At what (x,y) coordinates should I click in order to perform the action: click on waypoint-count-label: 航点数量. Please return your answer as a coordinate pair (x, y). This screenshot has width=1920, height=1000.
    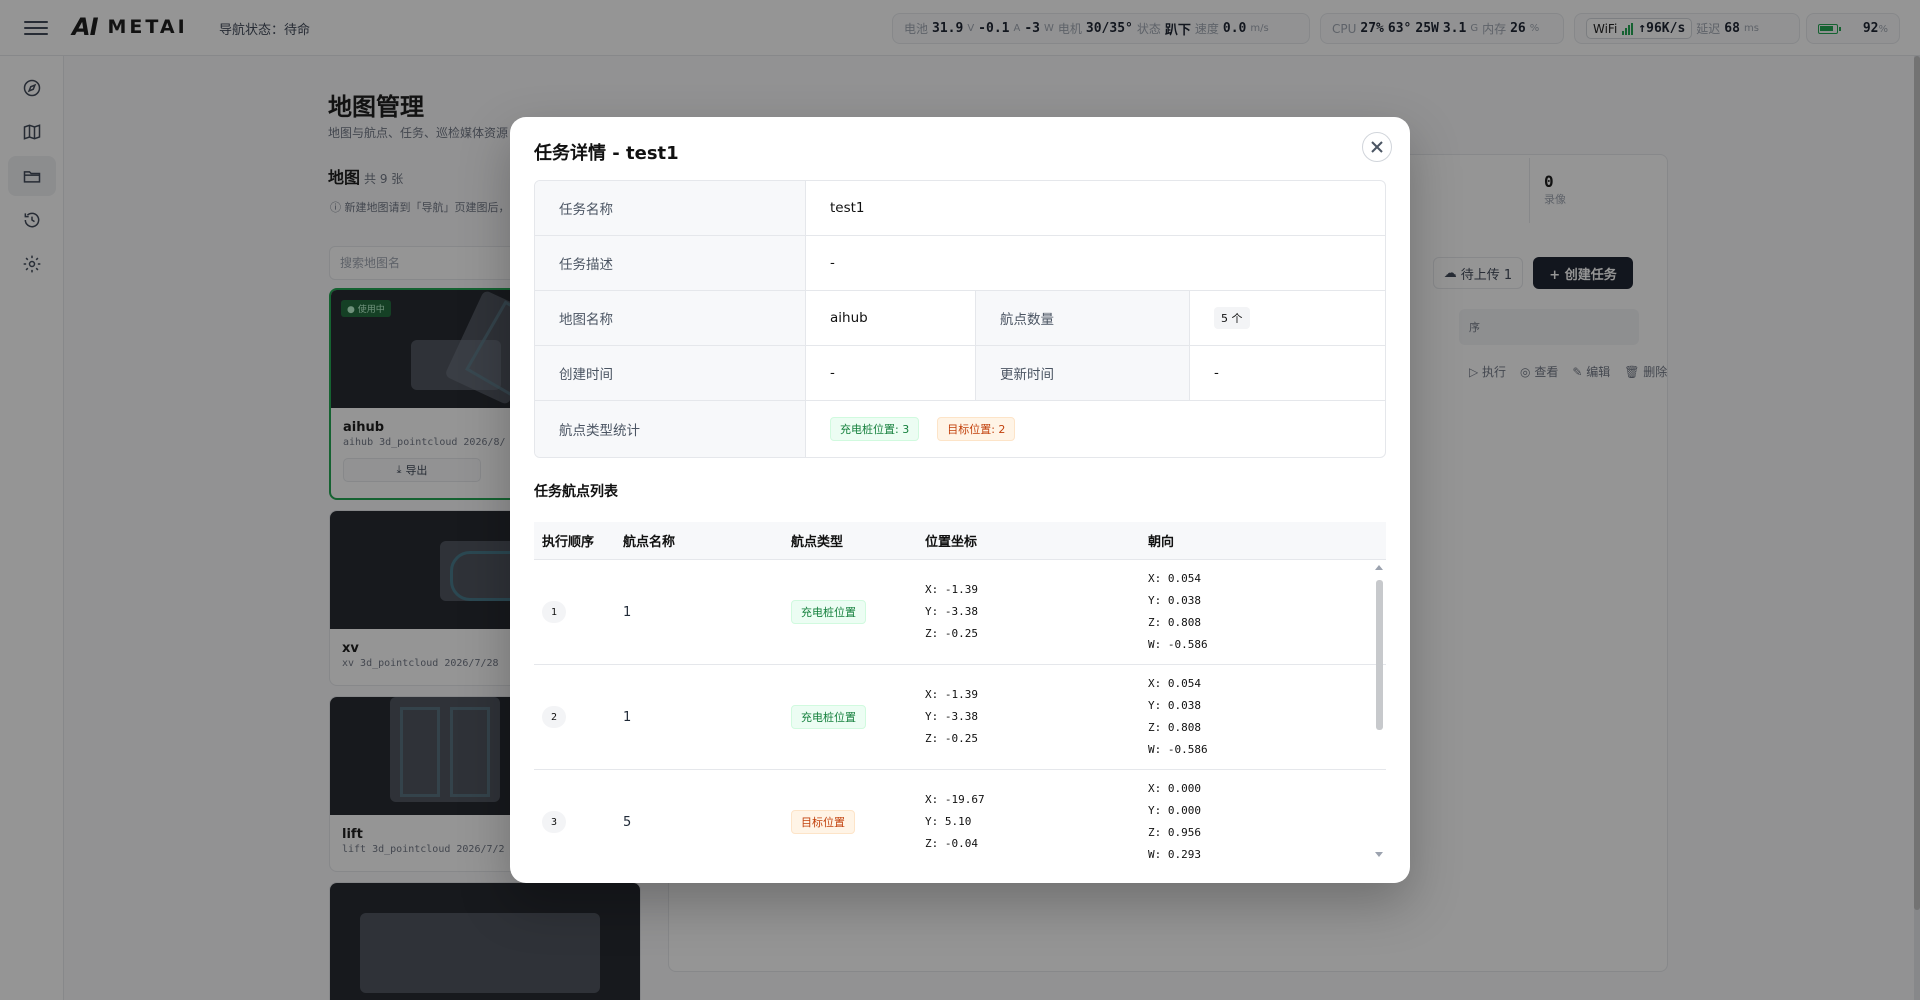
    Looking at the image, I should click on (1082, 318).